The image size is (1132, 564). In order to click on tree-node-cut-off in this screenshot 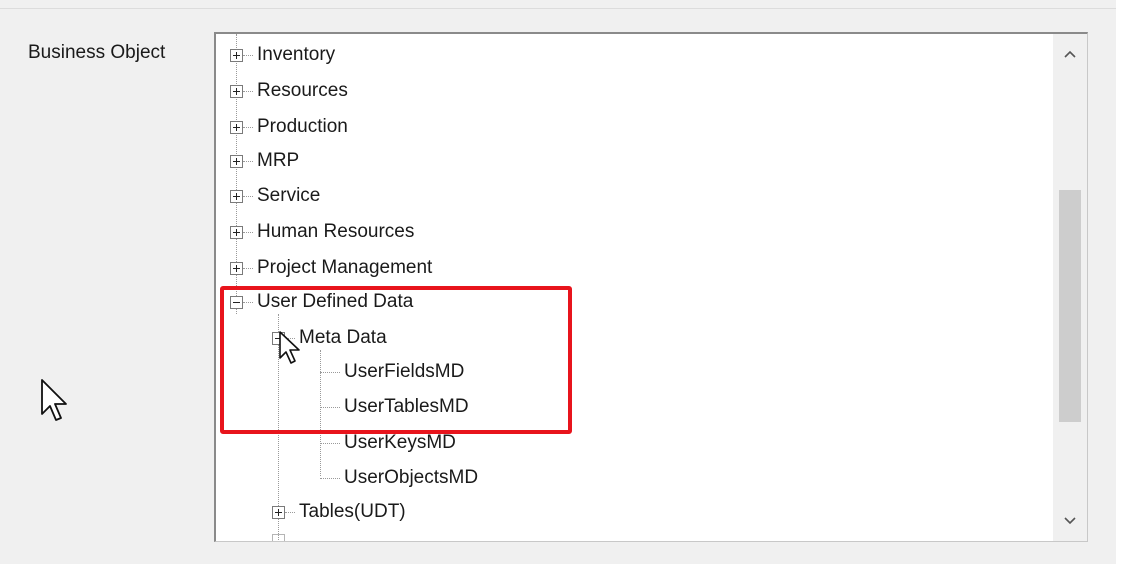, I will do `click(367, 537)`.